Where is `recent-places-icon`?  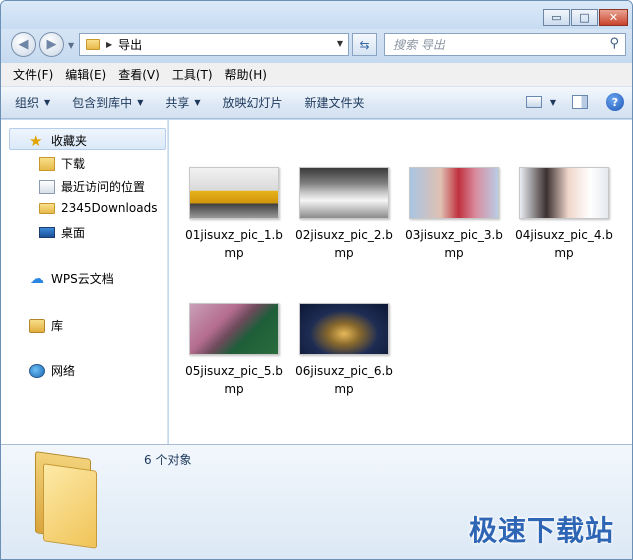 recent-places-icon is located at coordinates (47, 186).